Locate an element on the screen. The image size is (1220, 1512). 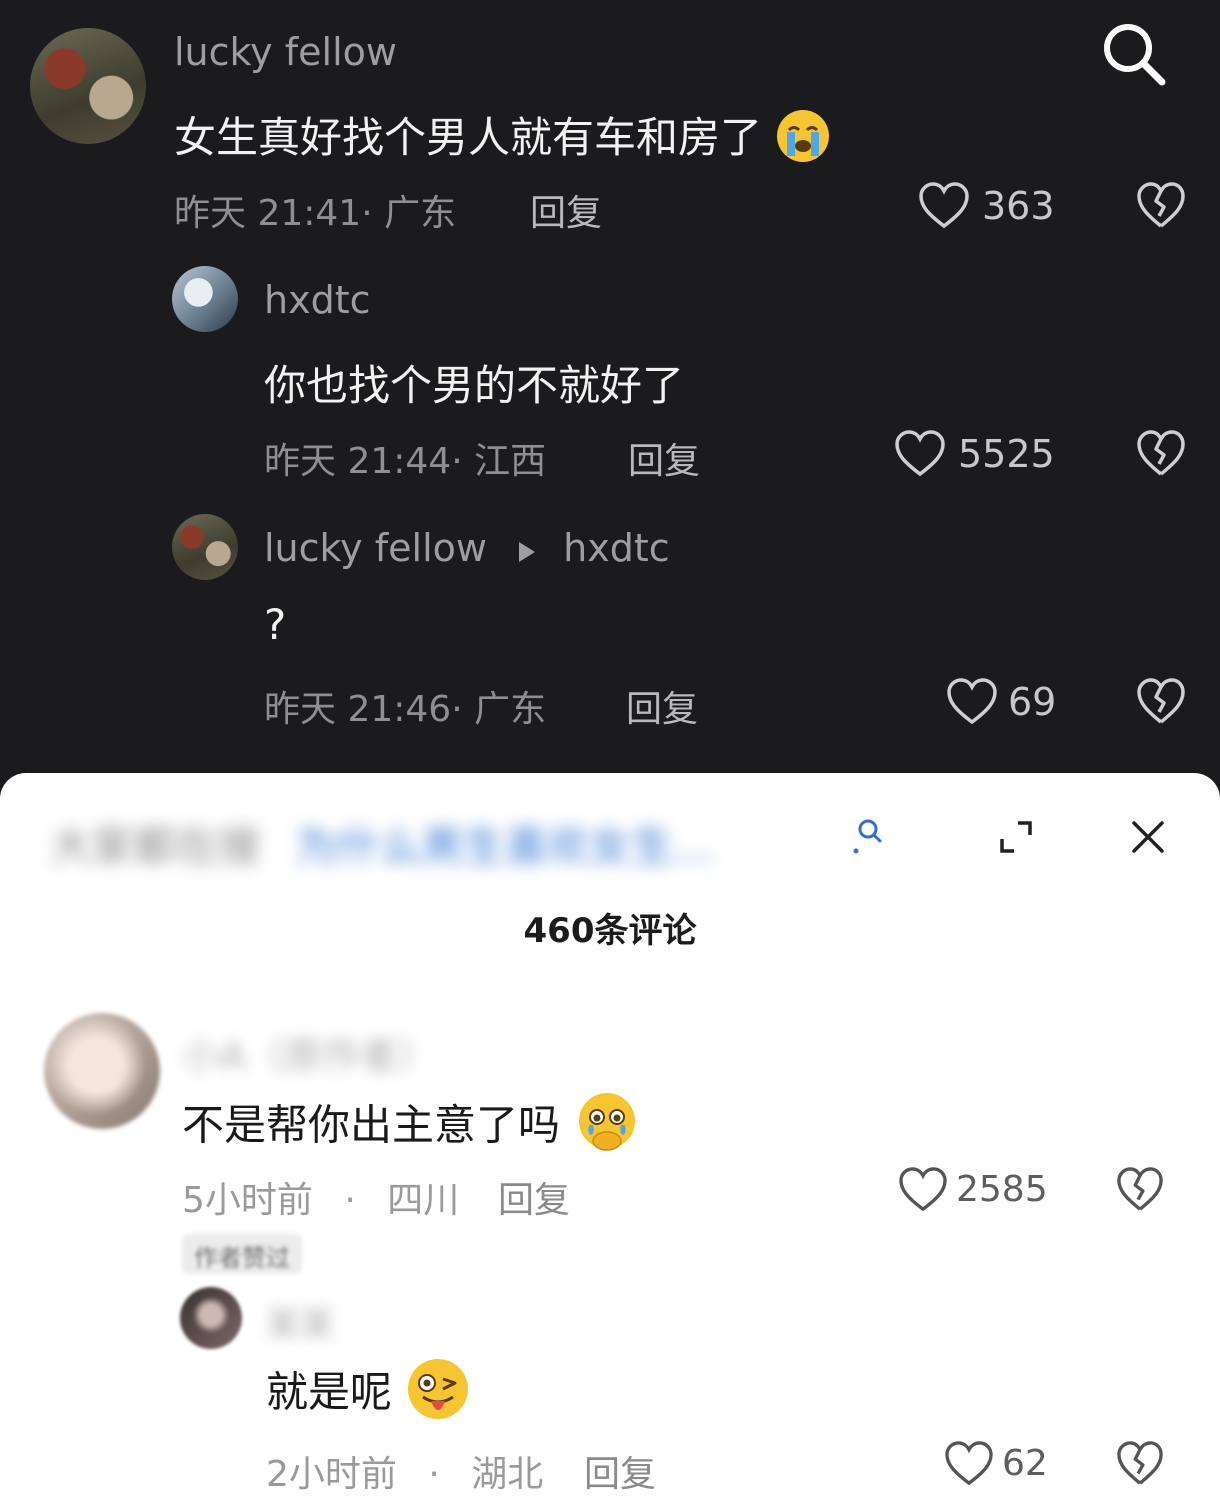
comment-text: 不是帮你出主意了吗 is located at coordinates (410, 1128).